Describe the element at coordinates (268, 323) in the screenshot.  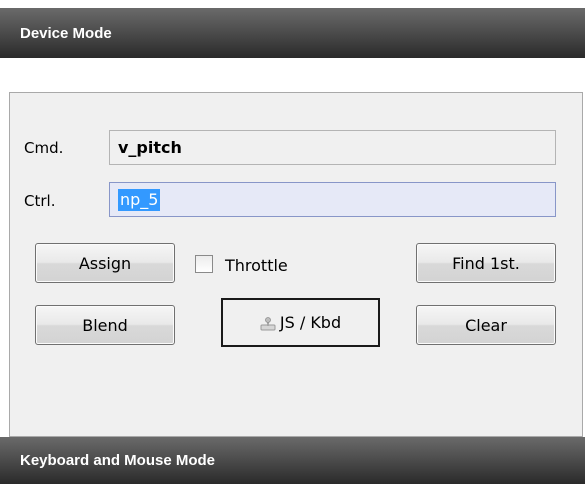
I see `joystick-icon` at that location.